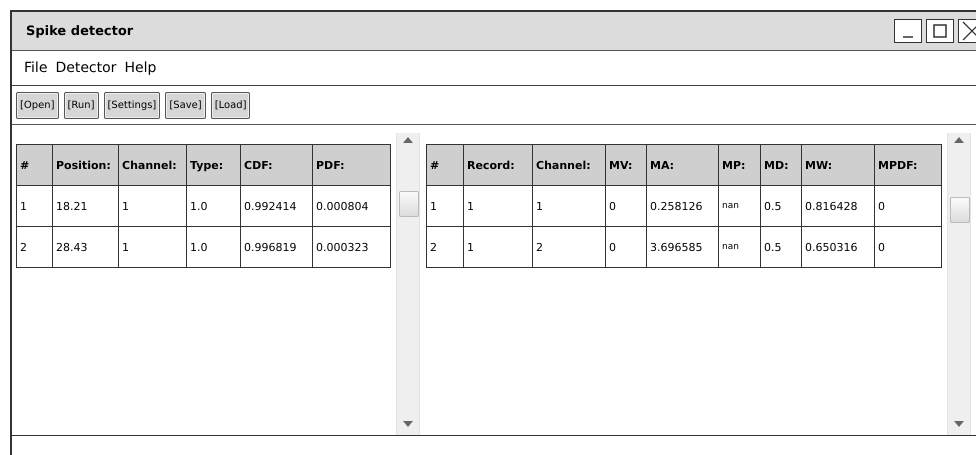 This screenshot has height=455, width=976. I want to click on table-cell: 0.992414, so click(276, 206).